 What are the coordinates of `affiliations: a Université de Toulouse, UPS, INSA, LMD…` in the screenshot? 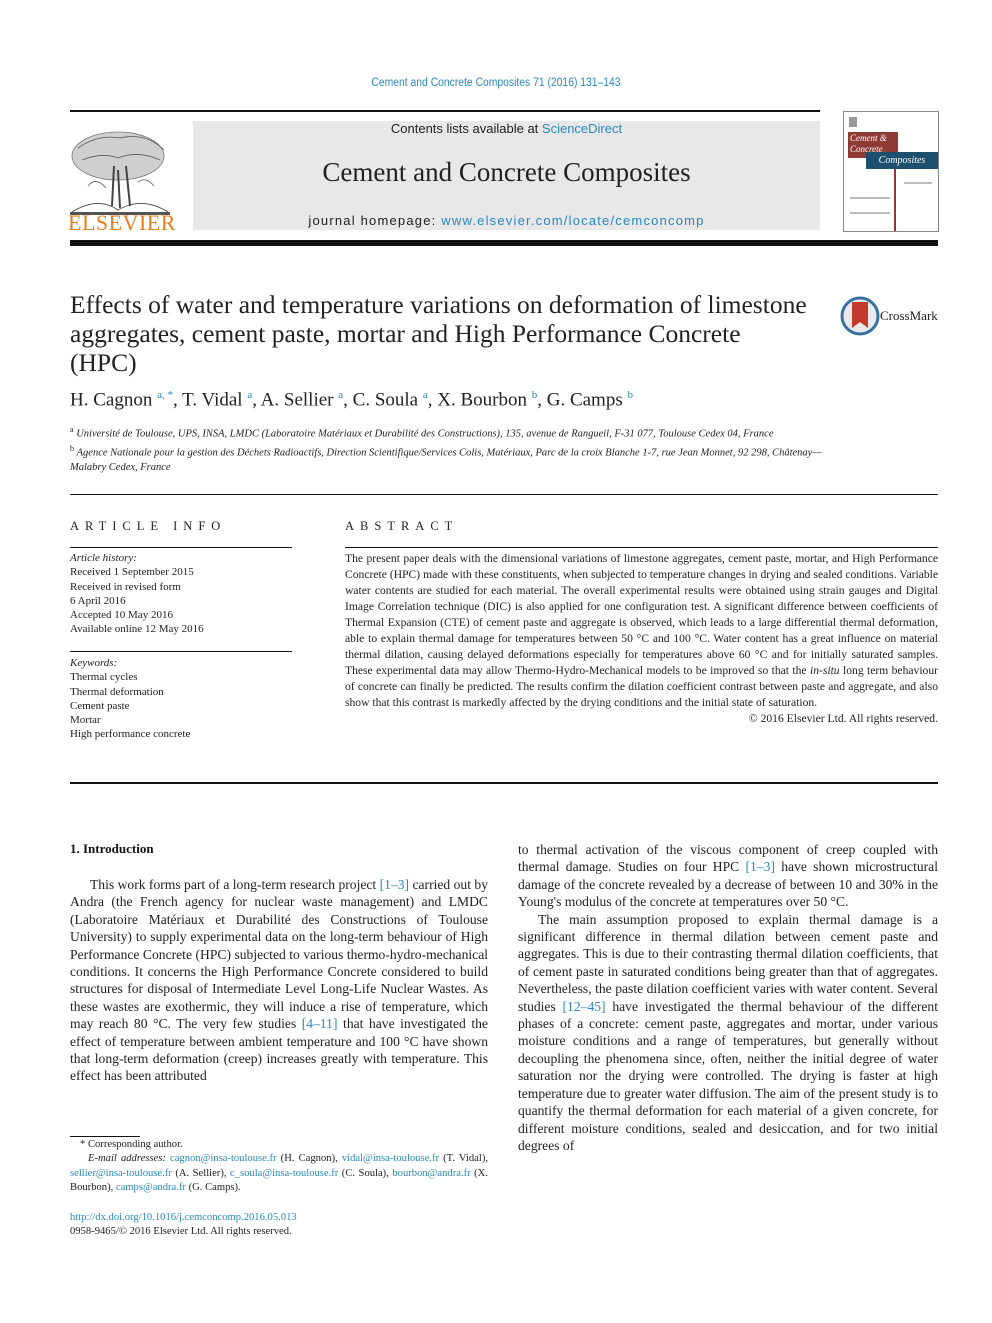 It's located at (450, 449).